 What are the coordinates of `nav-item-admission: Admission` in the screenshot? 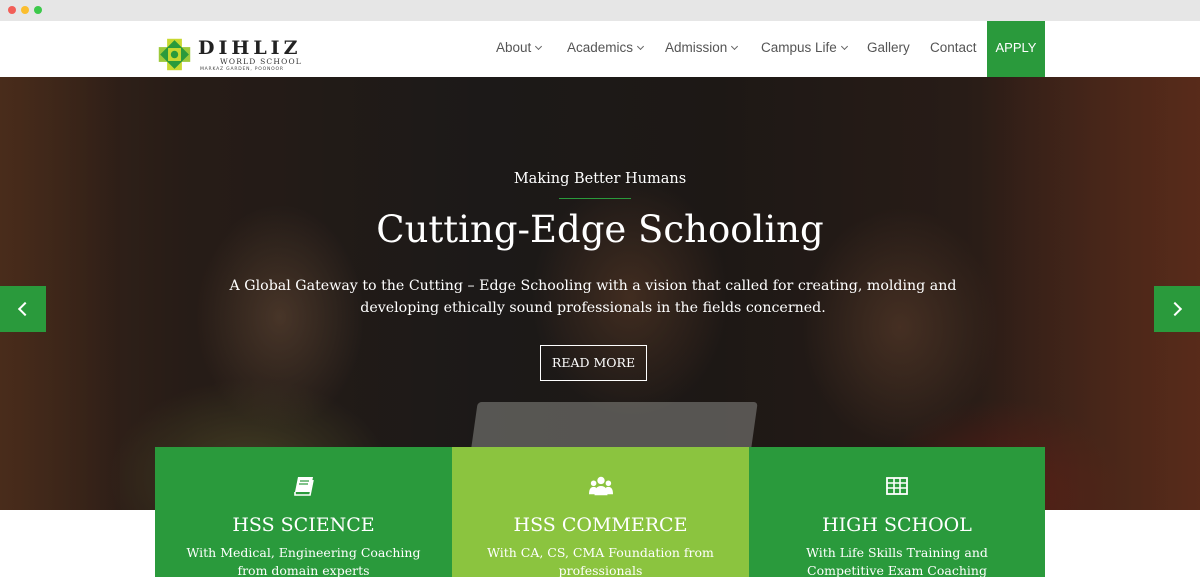 It's located at (702, 49).